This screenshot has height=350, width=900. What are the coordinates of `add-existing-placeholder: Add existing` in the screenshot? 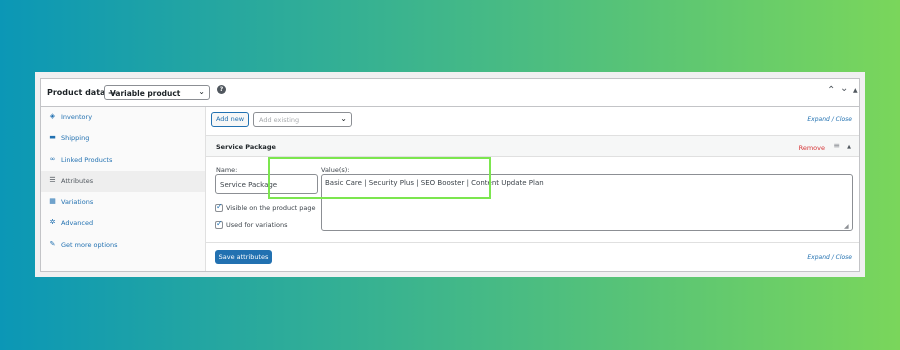 It's located at (279, 120).